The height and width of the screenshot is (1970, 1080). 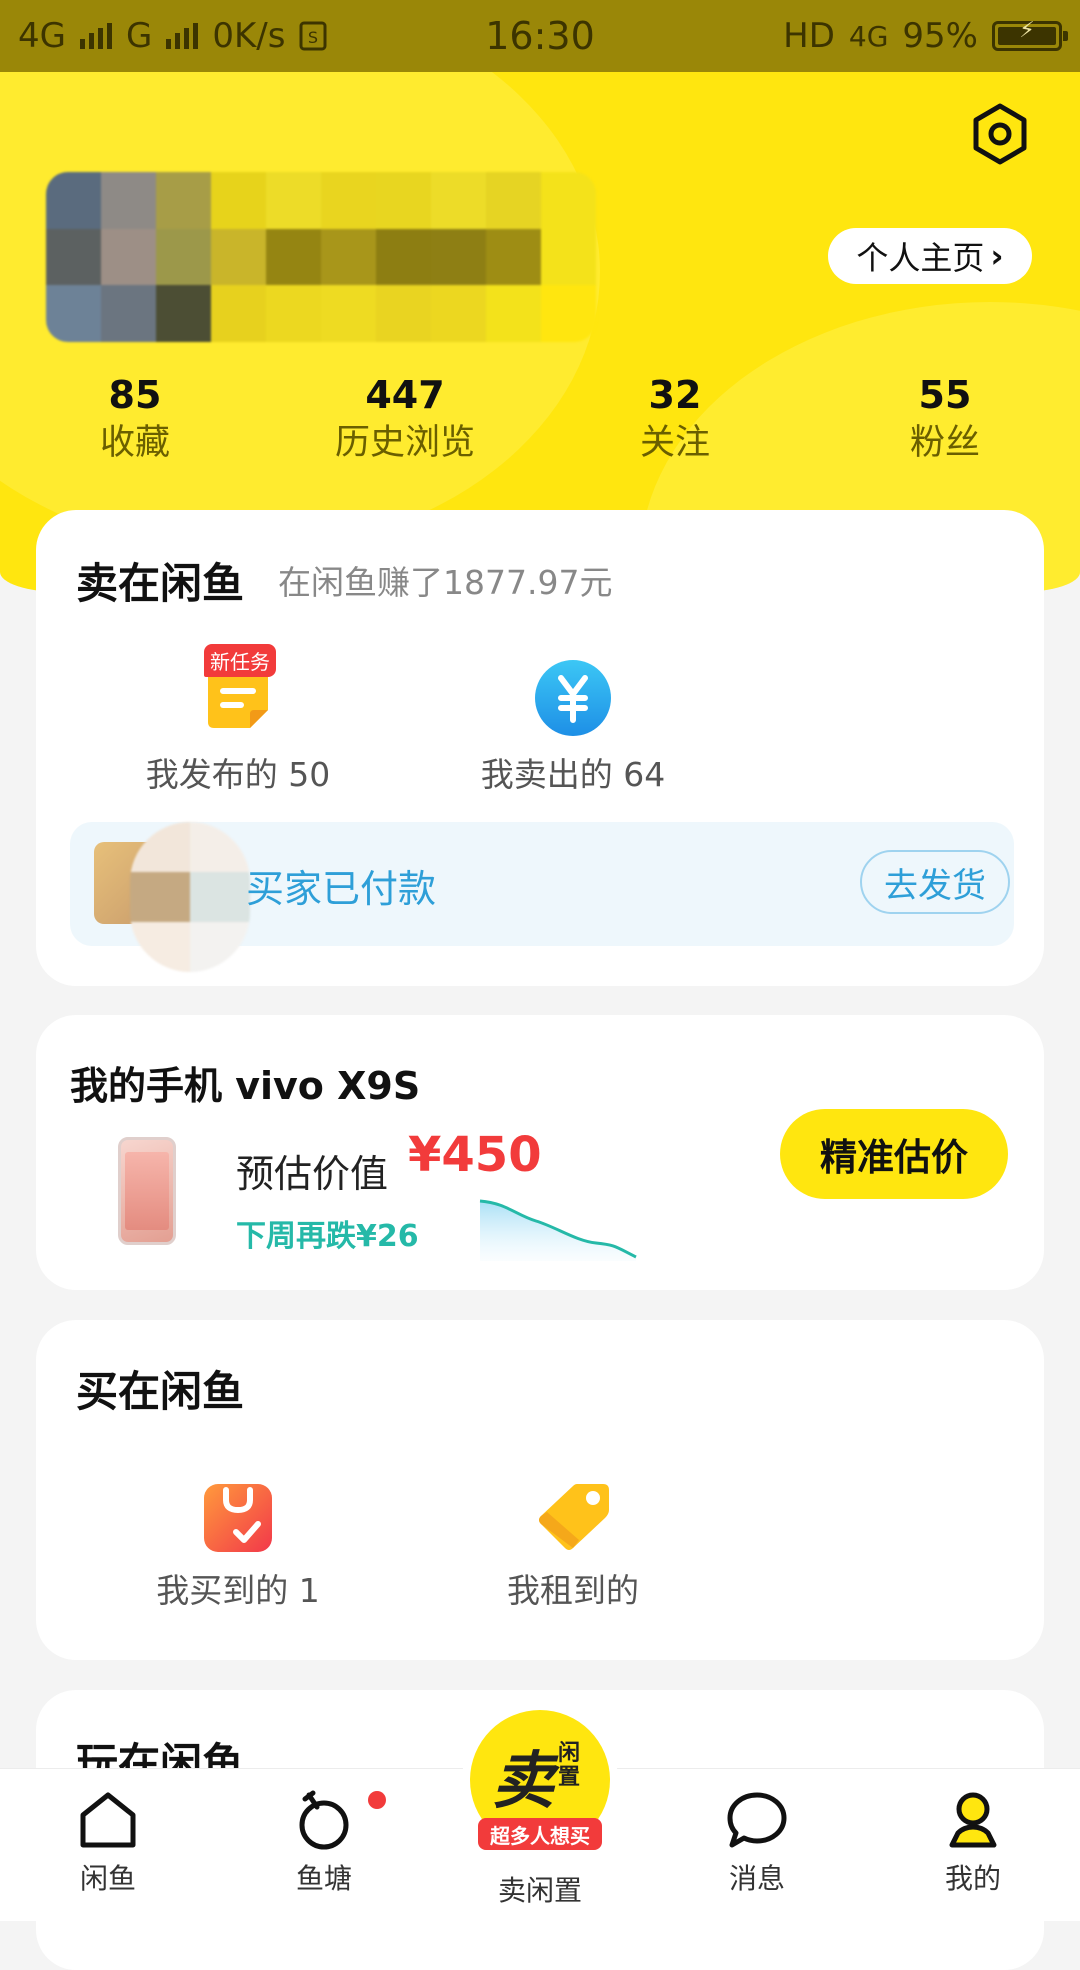 What do you see at coordinates (324, 1820) in the screenshot?
I see `pond-icon` at bounding box center [324, 1820].